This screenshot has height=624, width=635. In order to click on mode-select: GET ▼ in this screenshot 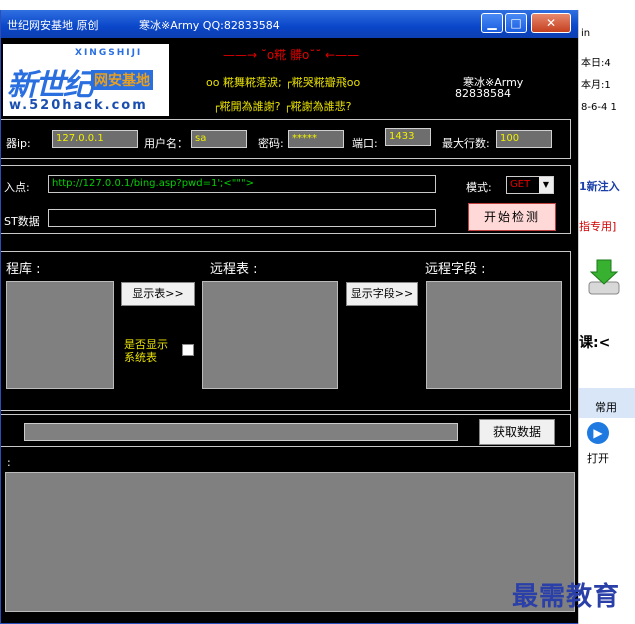, I will do `click(530, 185)`.